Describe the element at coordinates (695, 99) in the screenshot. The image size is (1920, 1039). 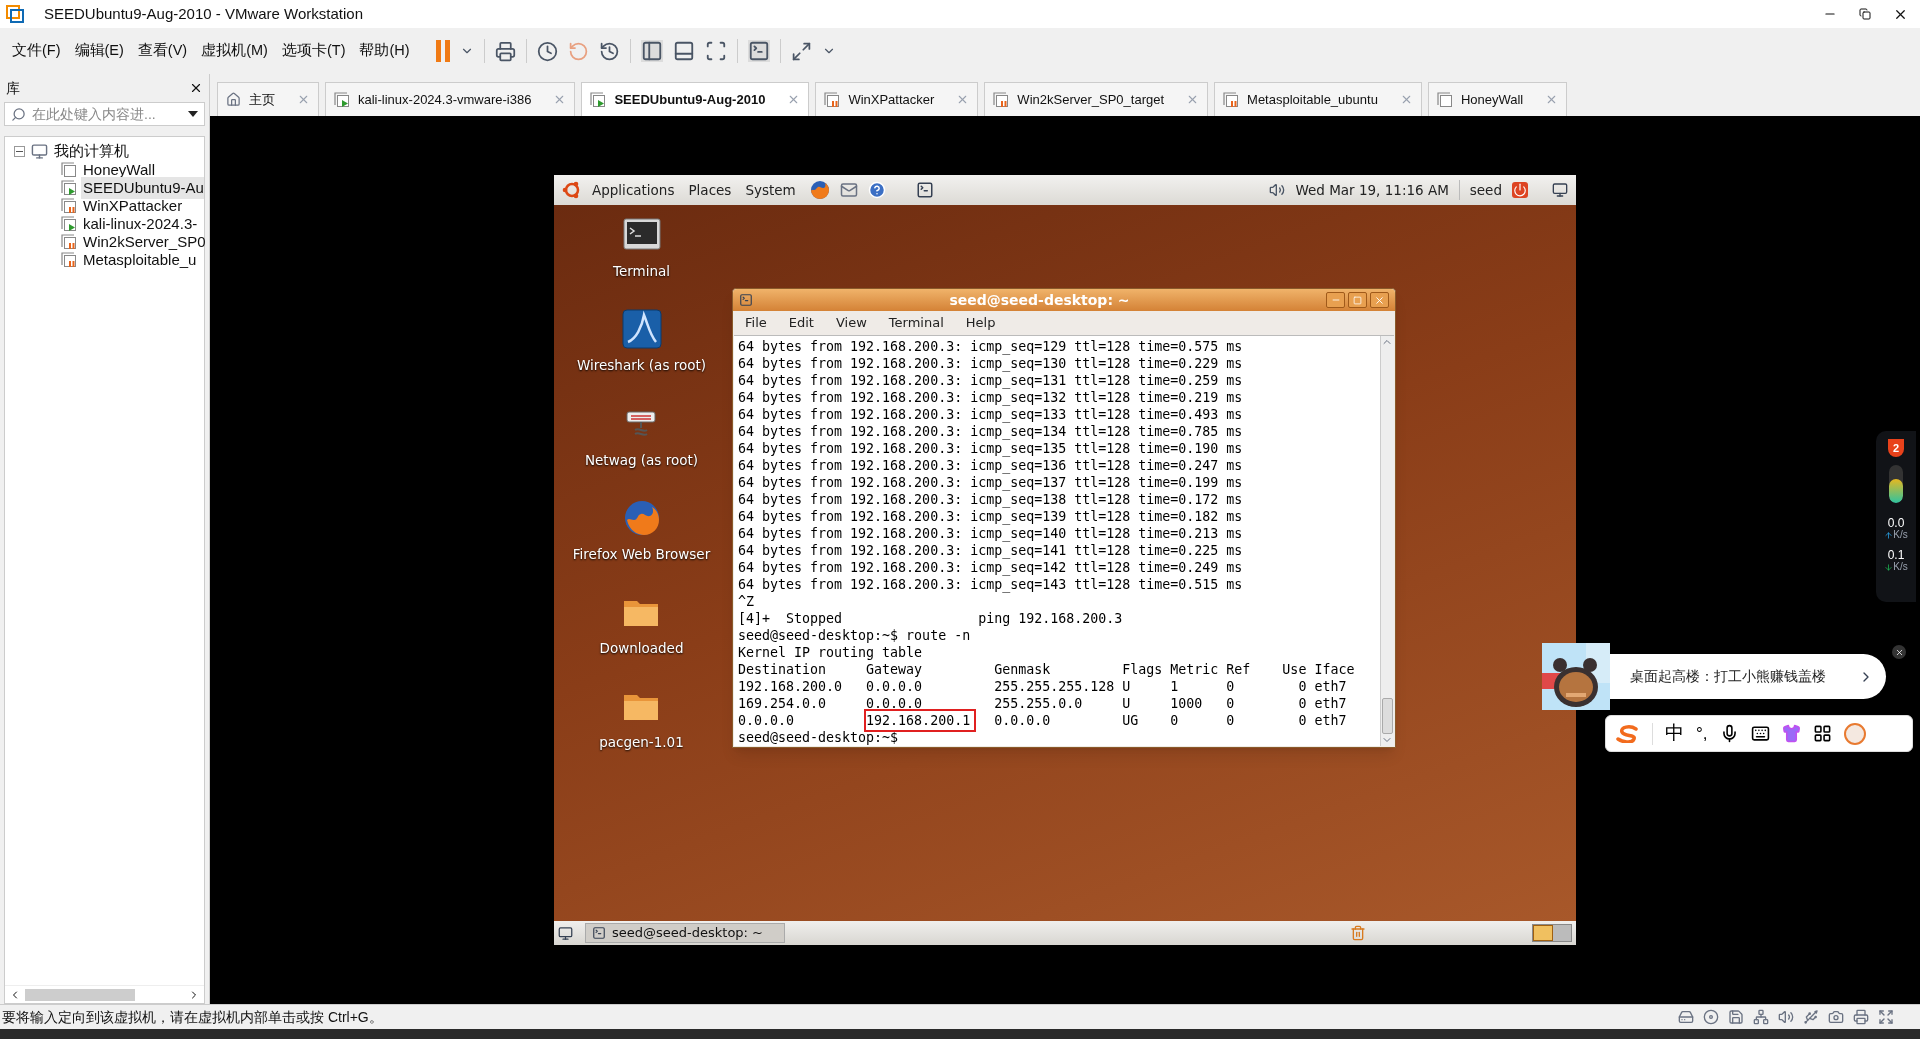
I see `tab: SEEDUbuntu9-Aug-2010` at that location.